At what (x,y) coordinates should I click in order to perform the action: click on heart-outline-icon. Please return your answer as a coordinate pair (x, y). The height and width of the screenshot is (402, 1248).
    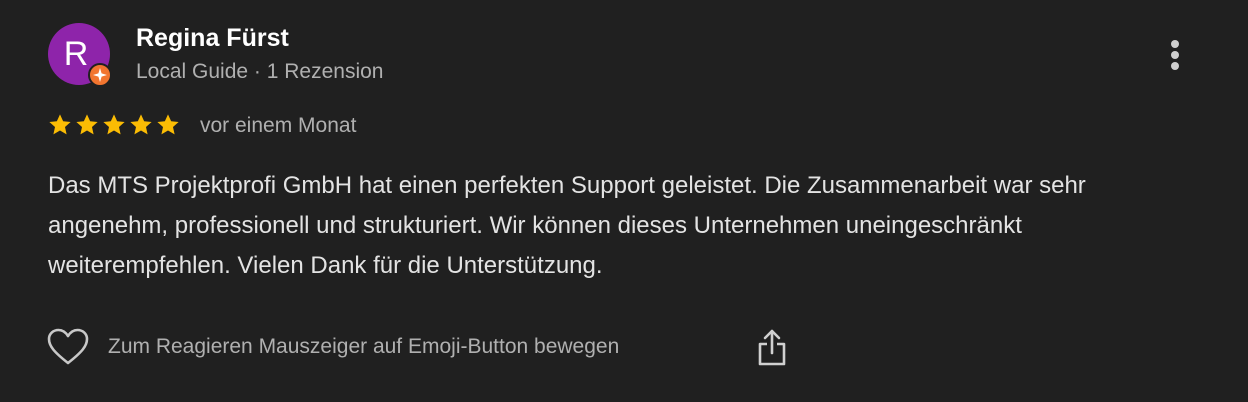
    Looking at the image, I should click on (68, 346).